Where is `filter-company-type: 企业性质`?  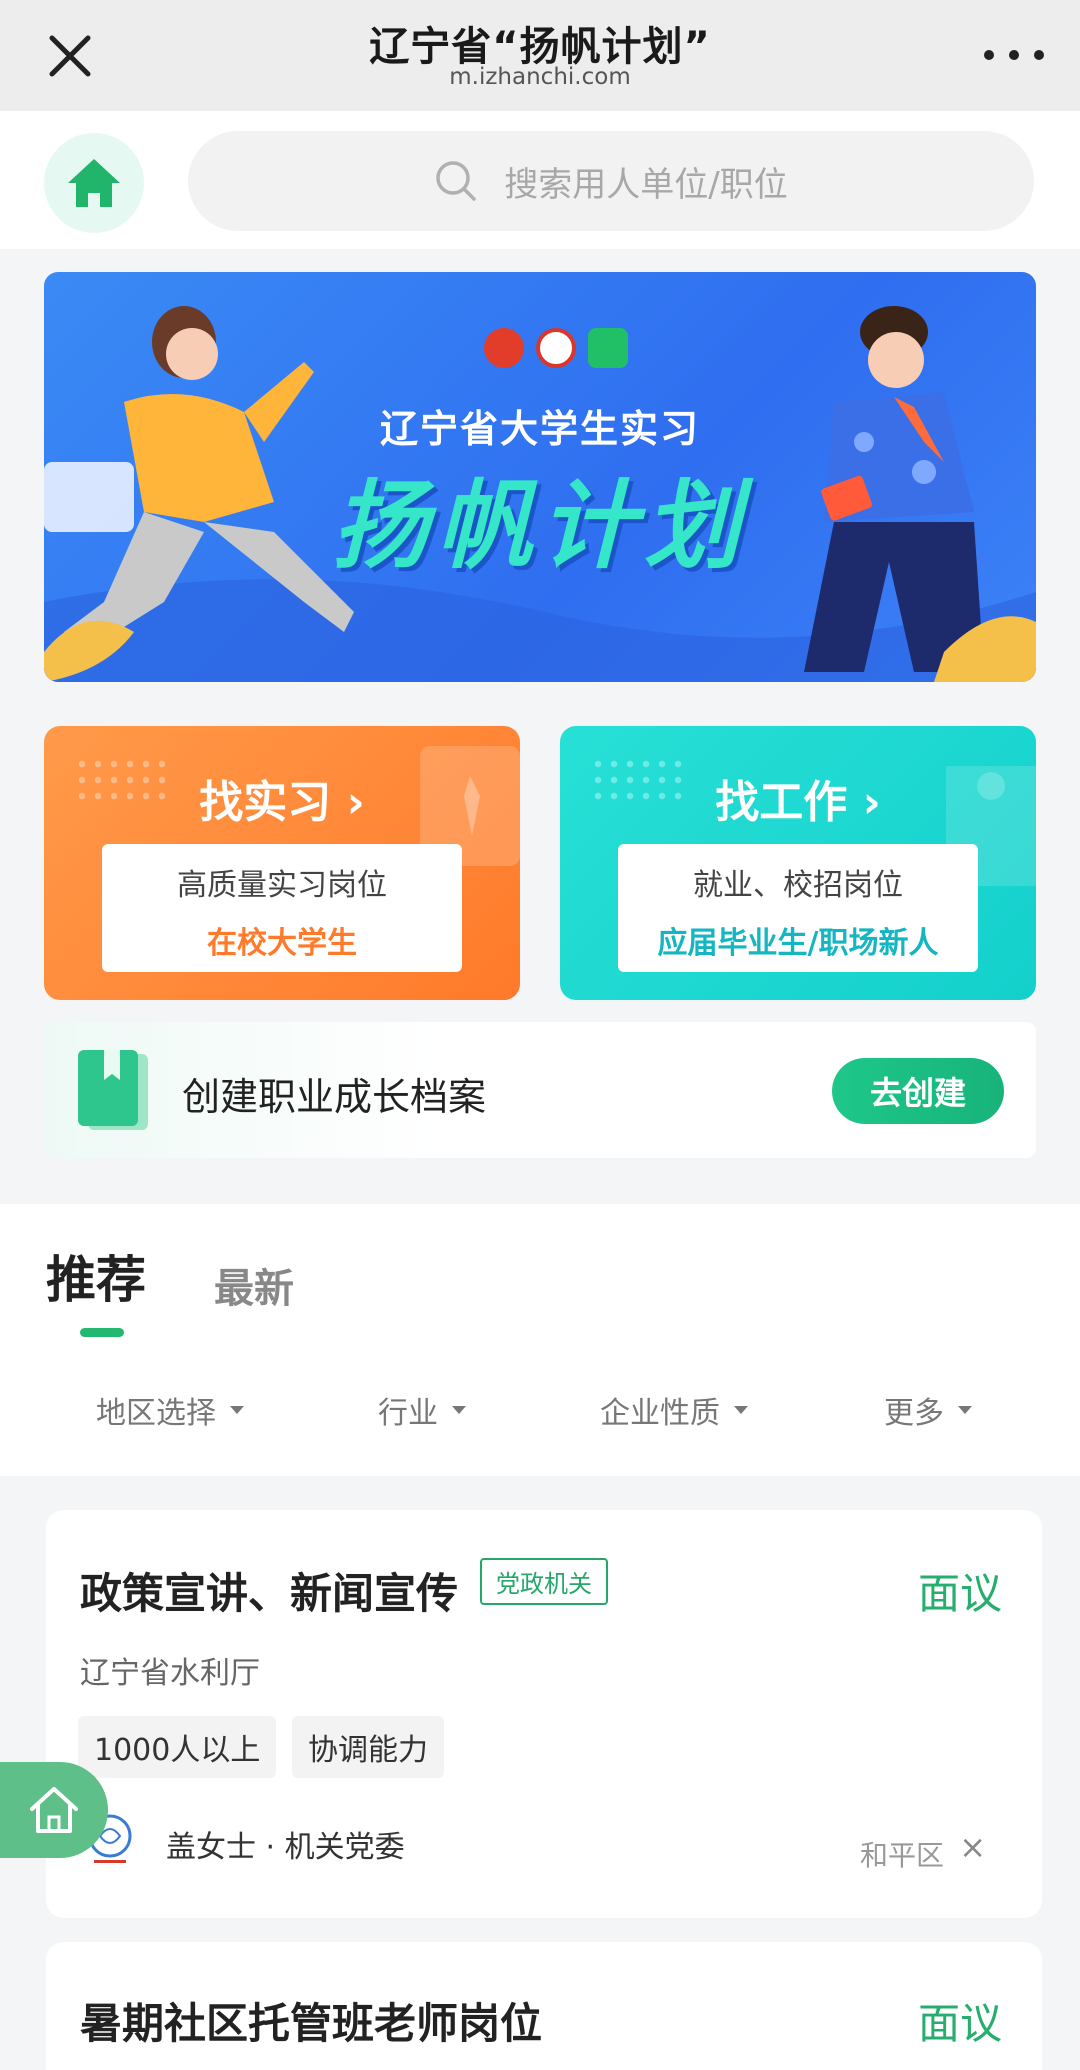 filter-company-type: 企业性质 is located at coordinates (674, 1410).